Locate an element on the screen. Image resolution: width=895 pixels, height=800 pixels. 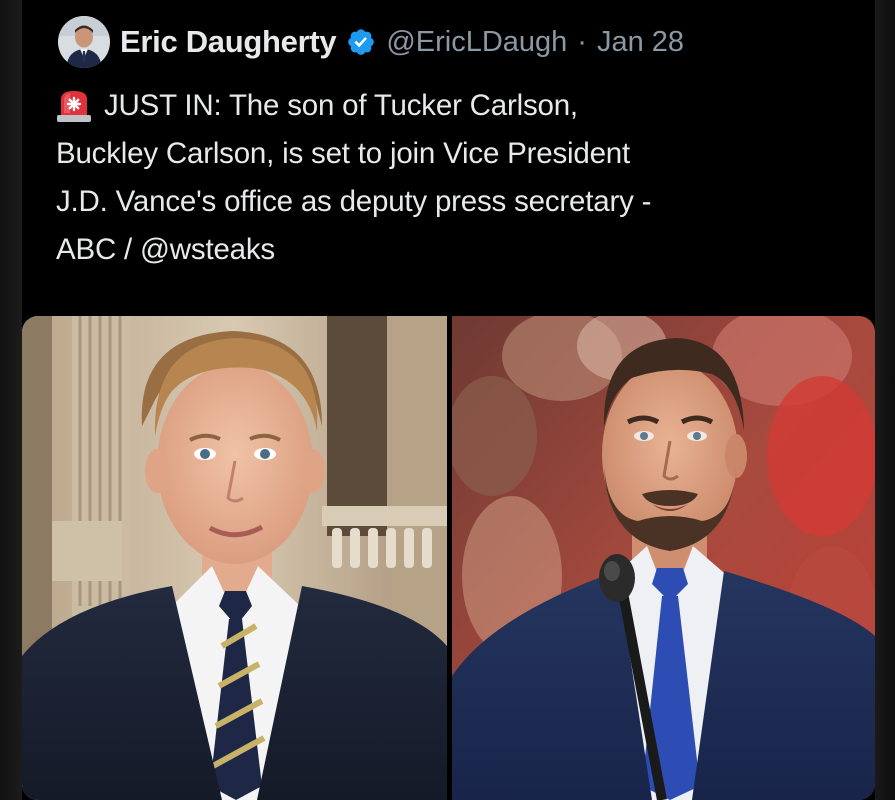
verified-badge-icon is located at coordinates (361, 42).